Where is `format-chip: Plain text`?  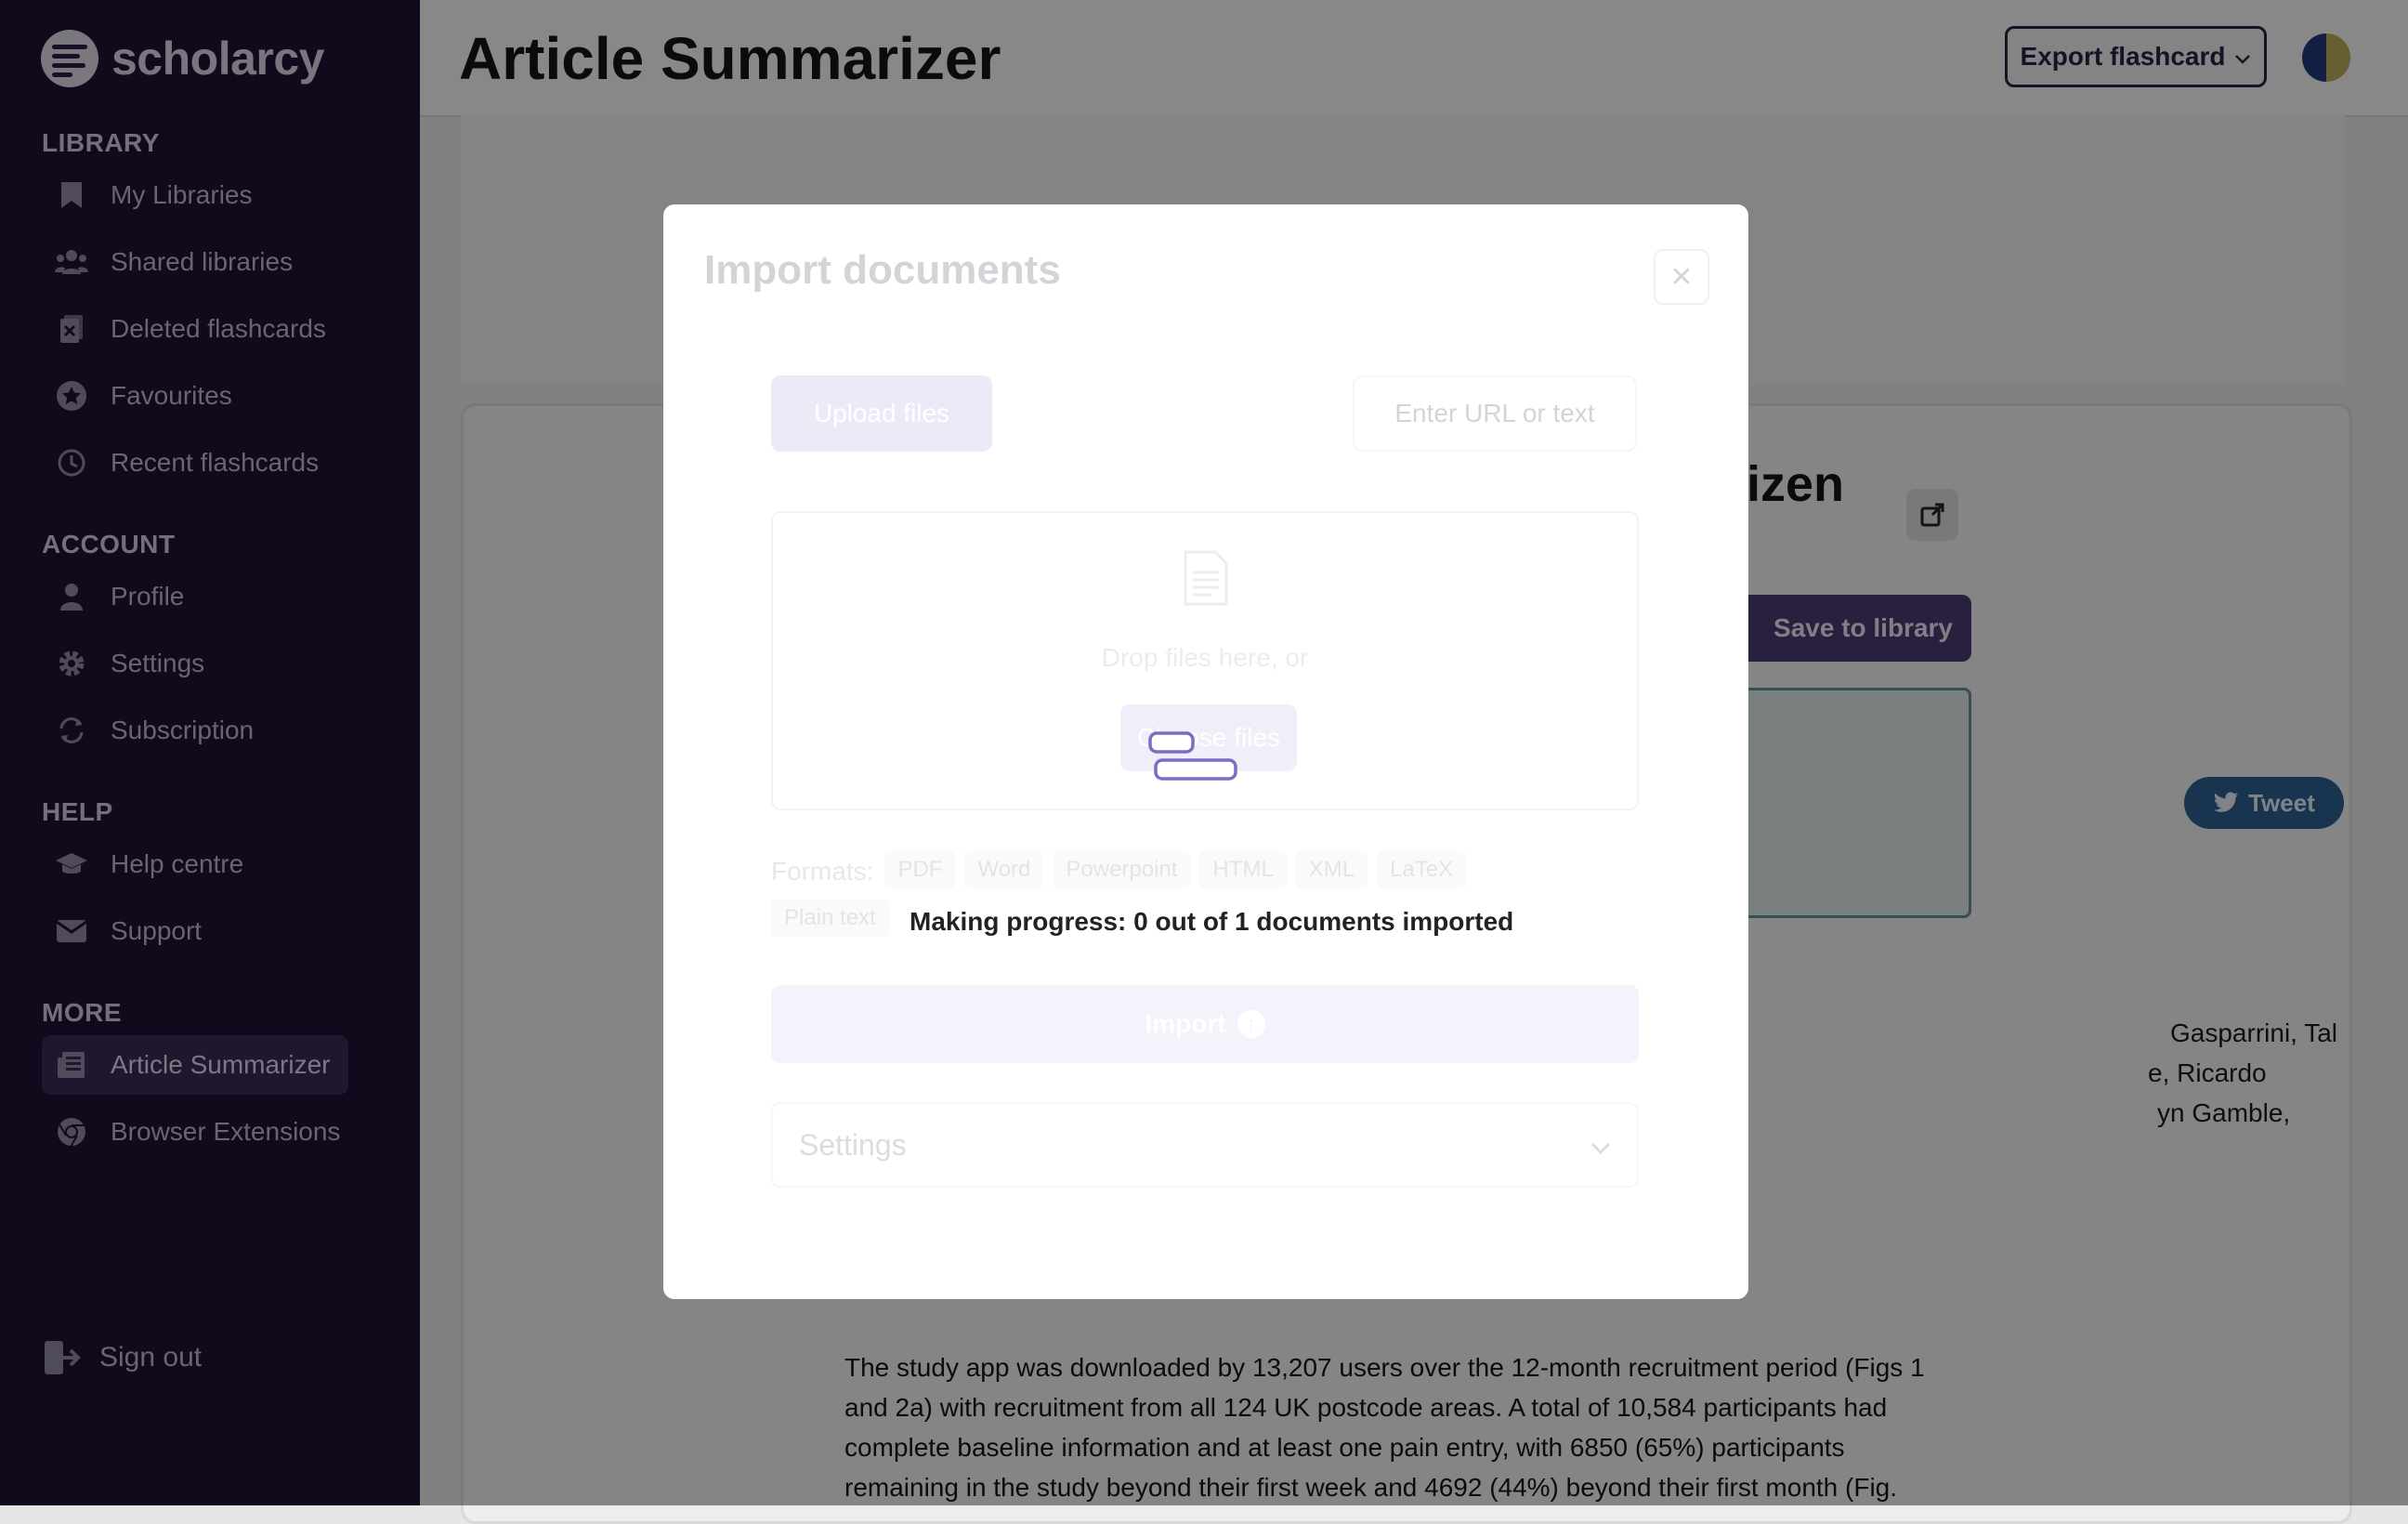
format-chip: Plain text is located at coordinates (830, 919).